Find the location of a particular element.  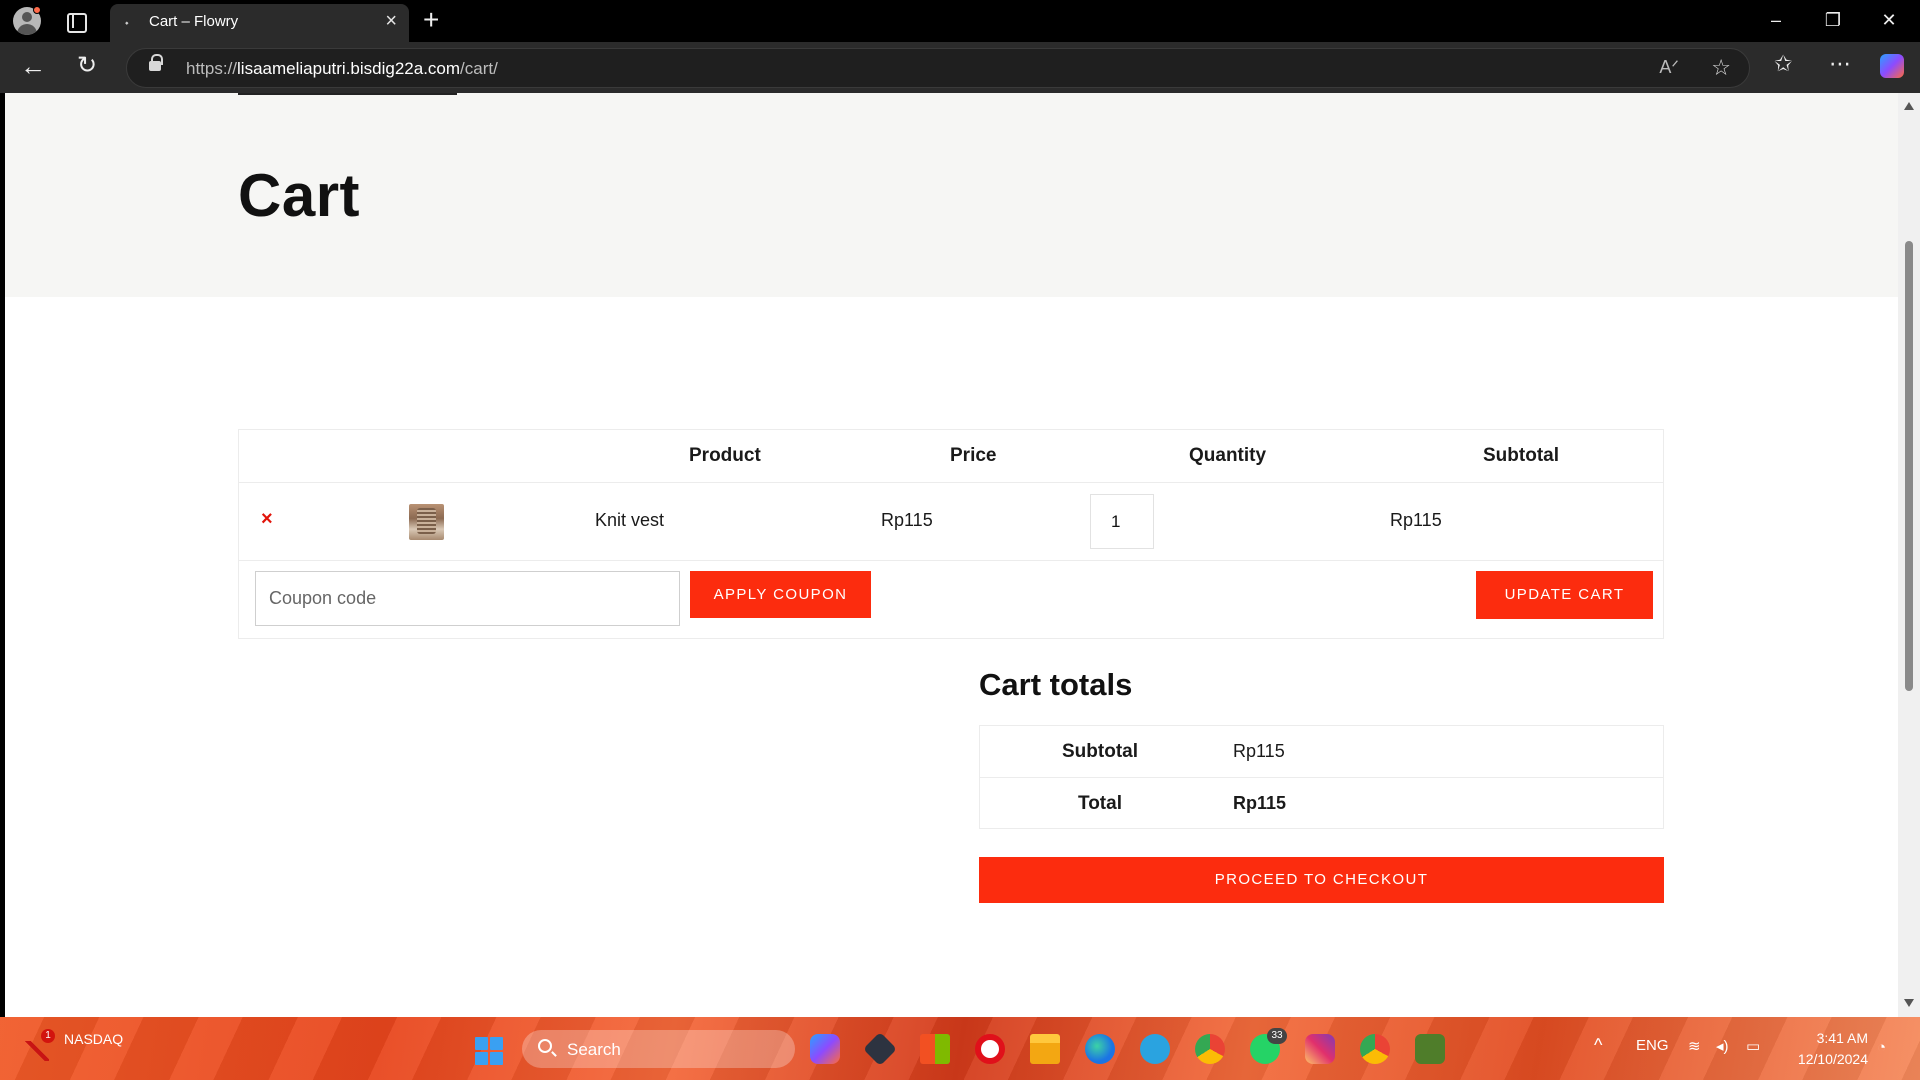

tab-actions-icon is located at coordinates (75, 21).